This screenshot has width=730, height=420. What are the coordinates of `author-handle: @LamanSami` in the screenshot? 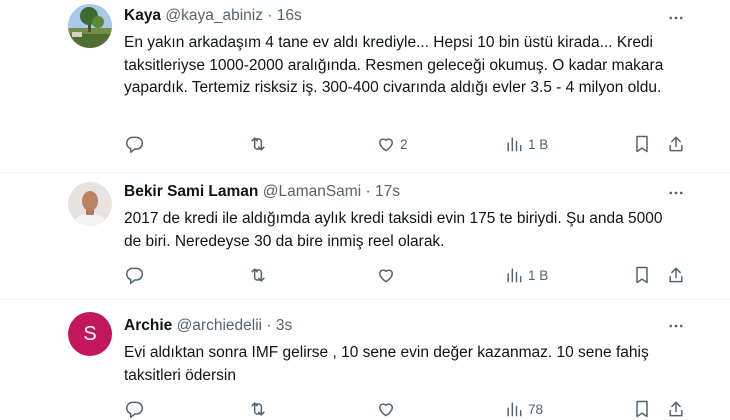 It's located at (312, 191).